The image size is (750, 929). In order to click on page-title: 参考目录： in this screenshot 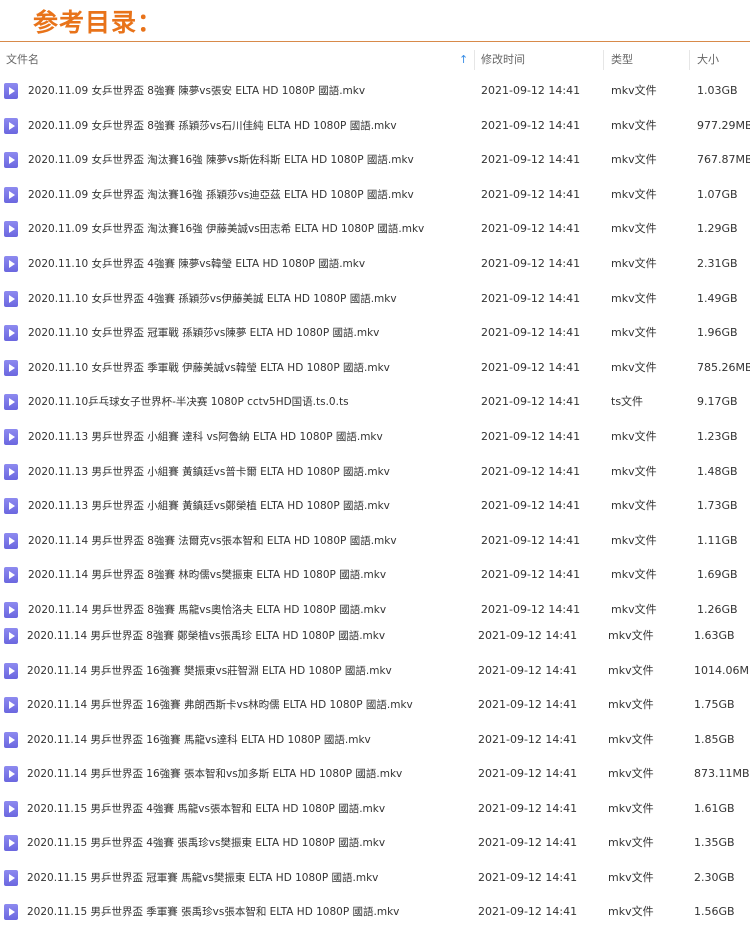, I will do `click(98, 22)`.